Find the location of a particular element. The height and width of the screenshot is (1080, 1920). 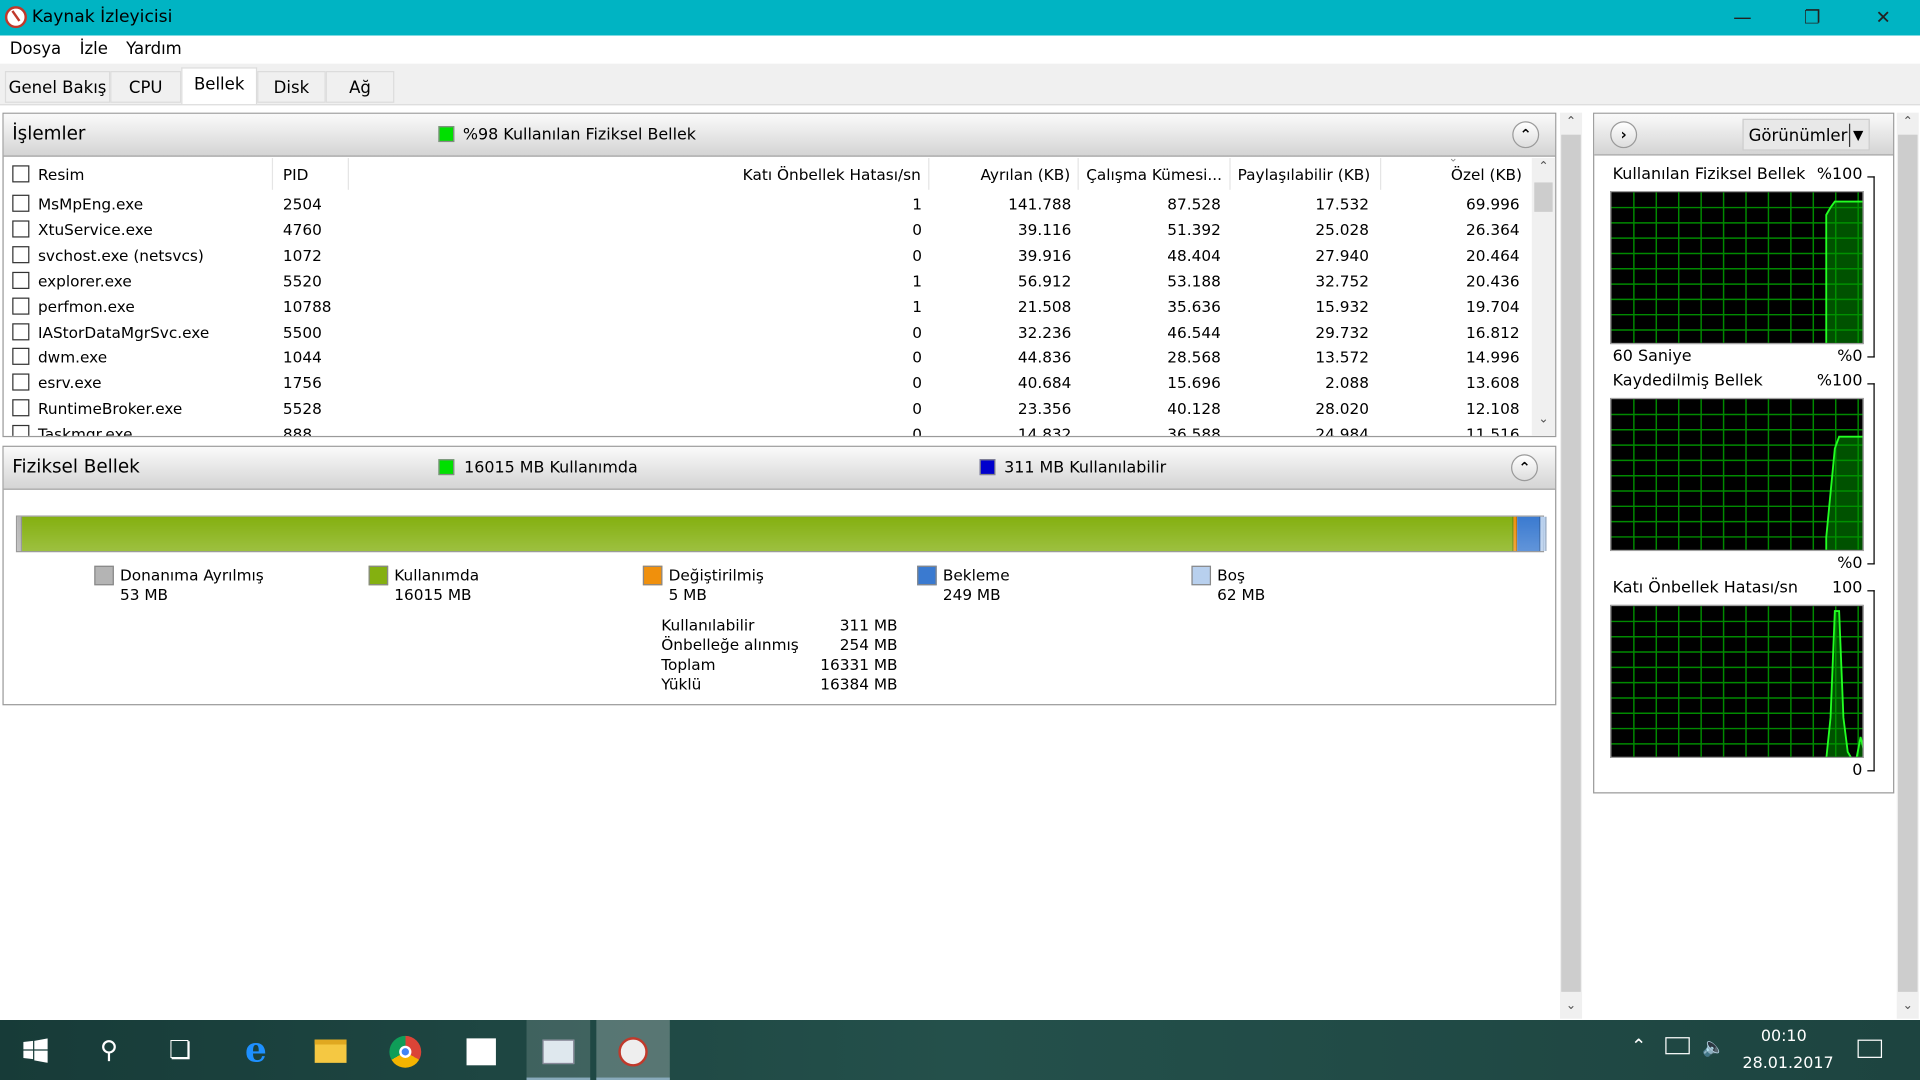

cell-private: 14.996 is located at coordinates (1493, 357).